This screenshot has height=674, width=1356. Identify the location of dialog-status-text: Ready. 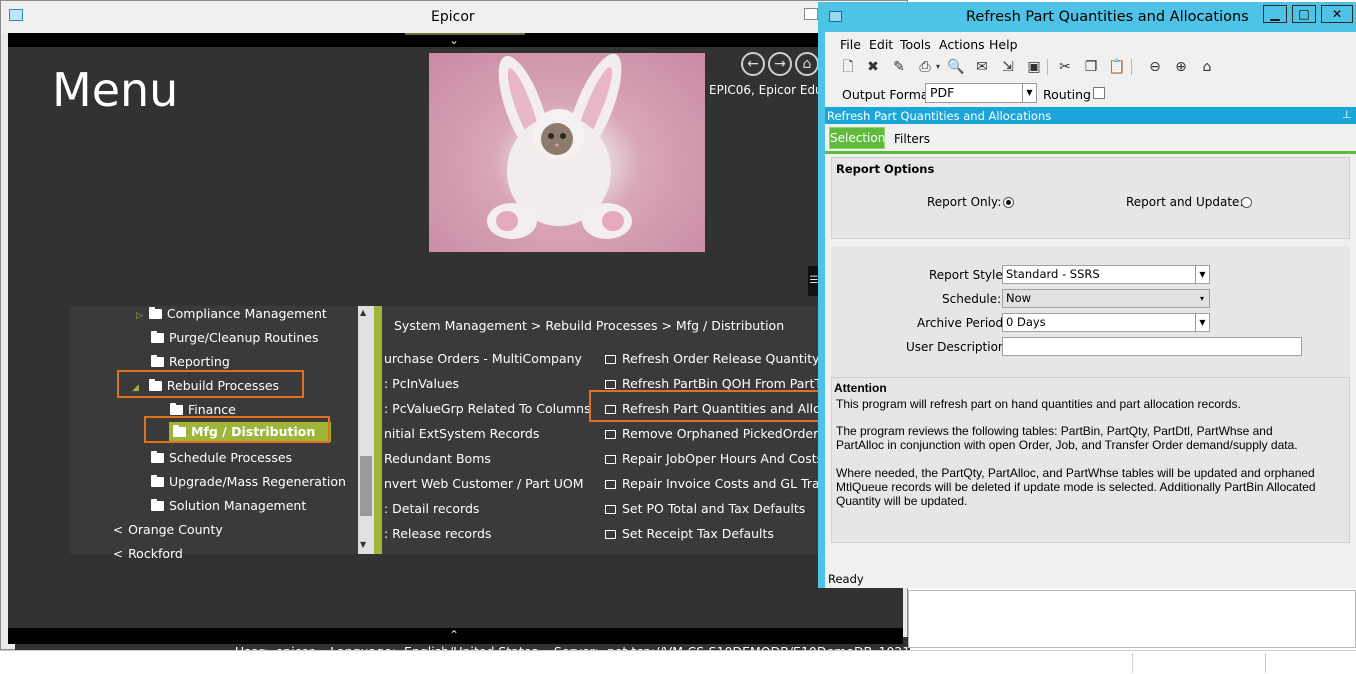
(846, 579).